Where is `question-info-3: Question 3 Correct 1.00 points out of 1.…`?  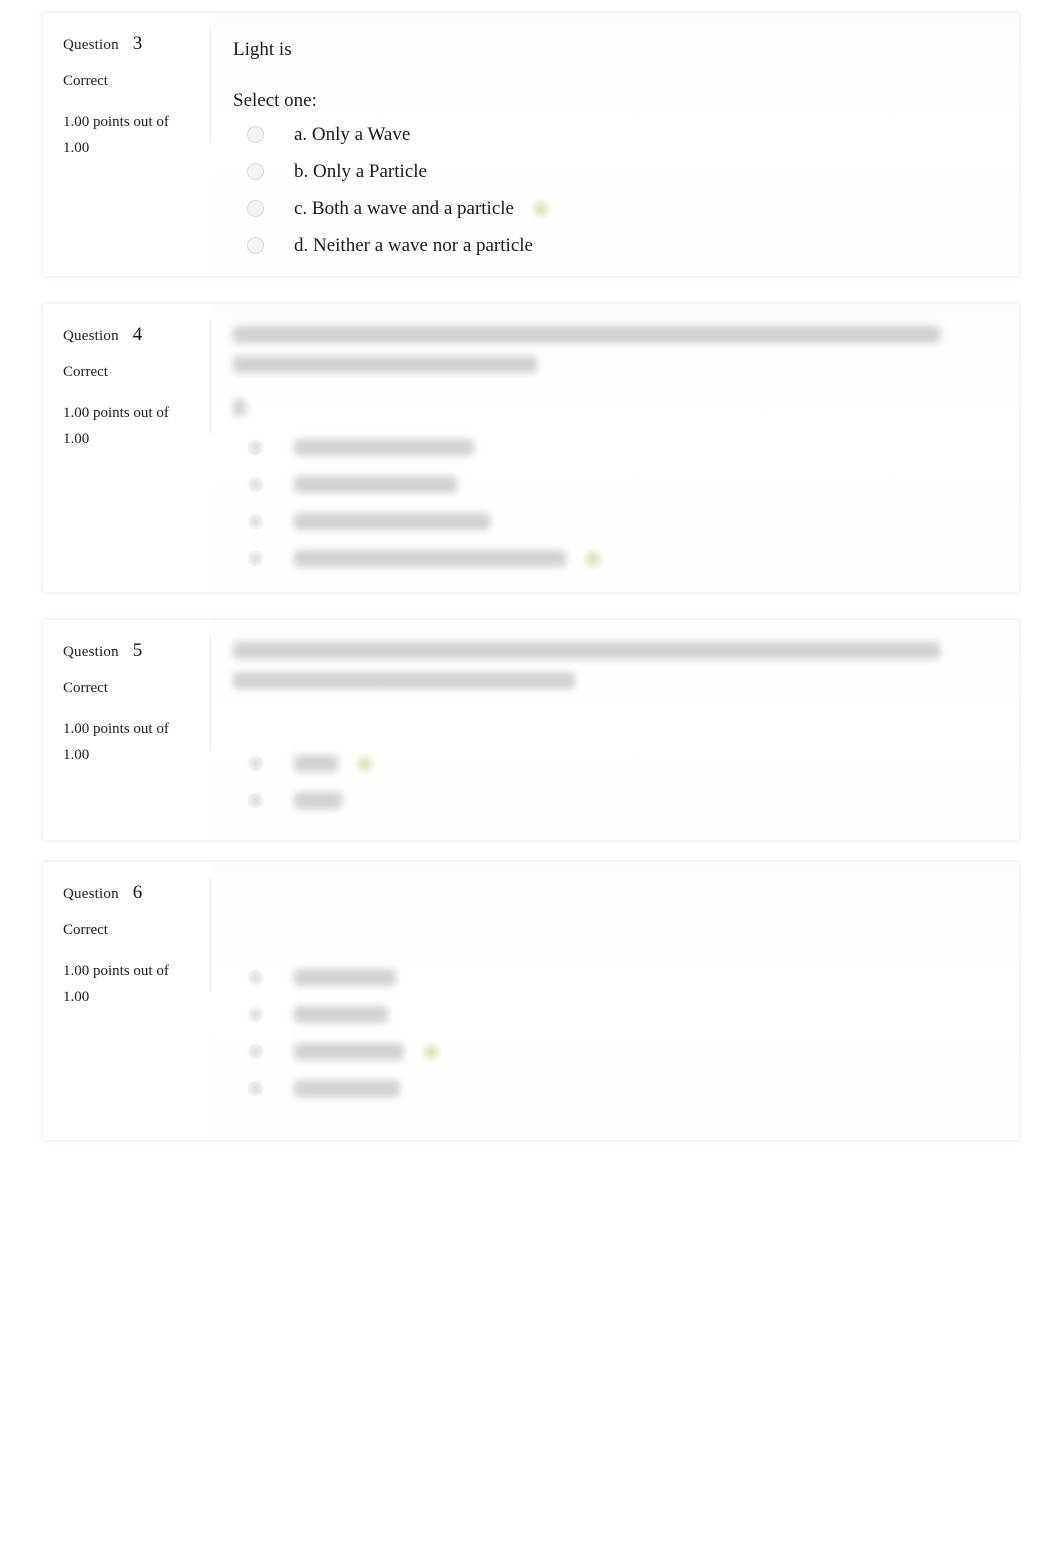 question-info-3: Question 3 Correct 1.00 points out of 1.… is located at coordinates (127, 144).